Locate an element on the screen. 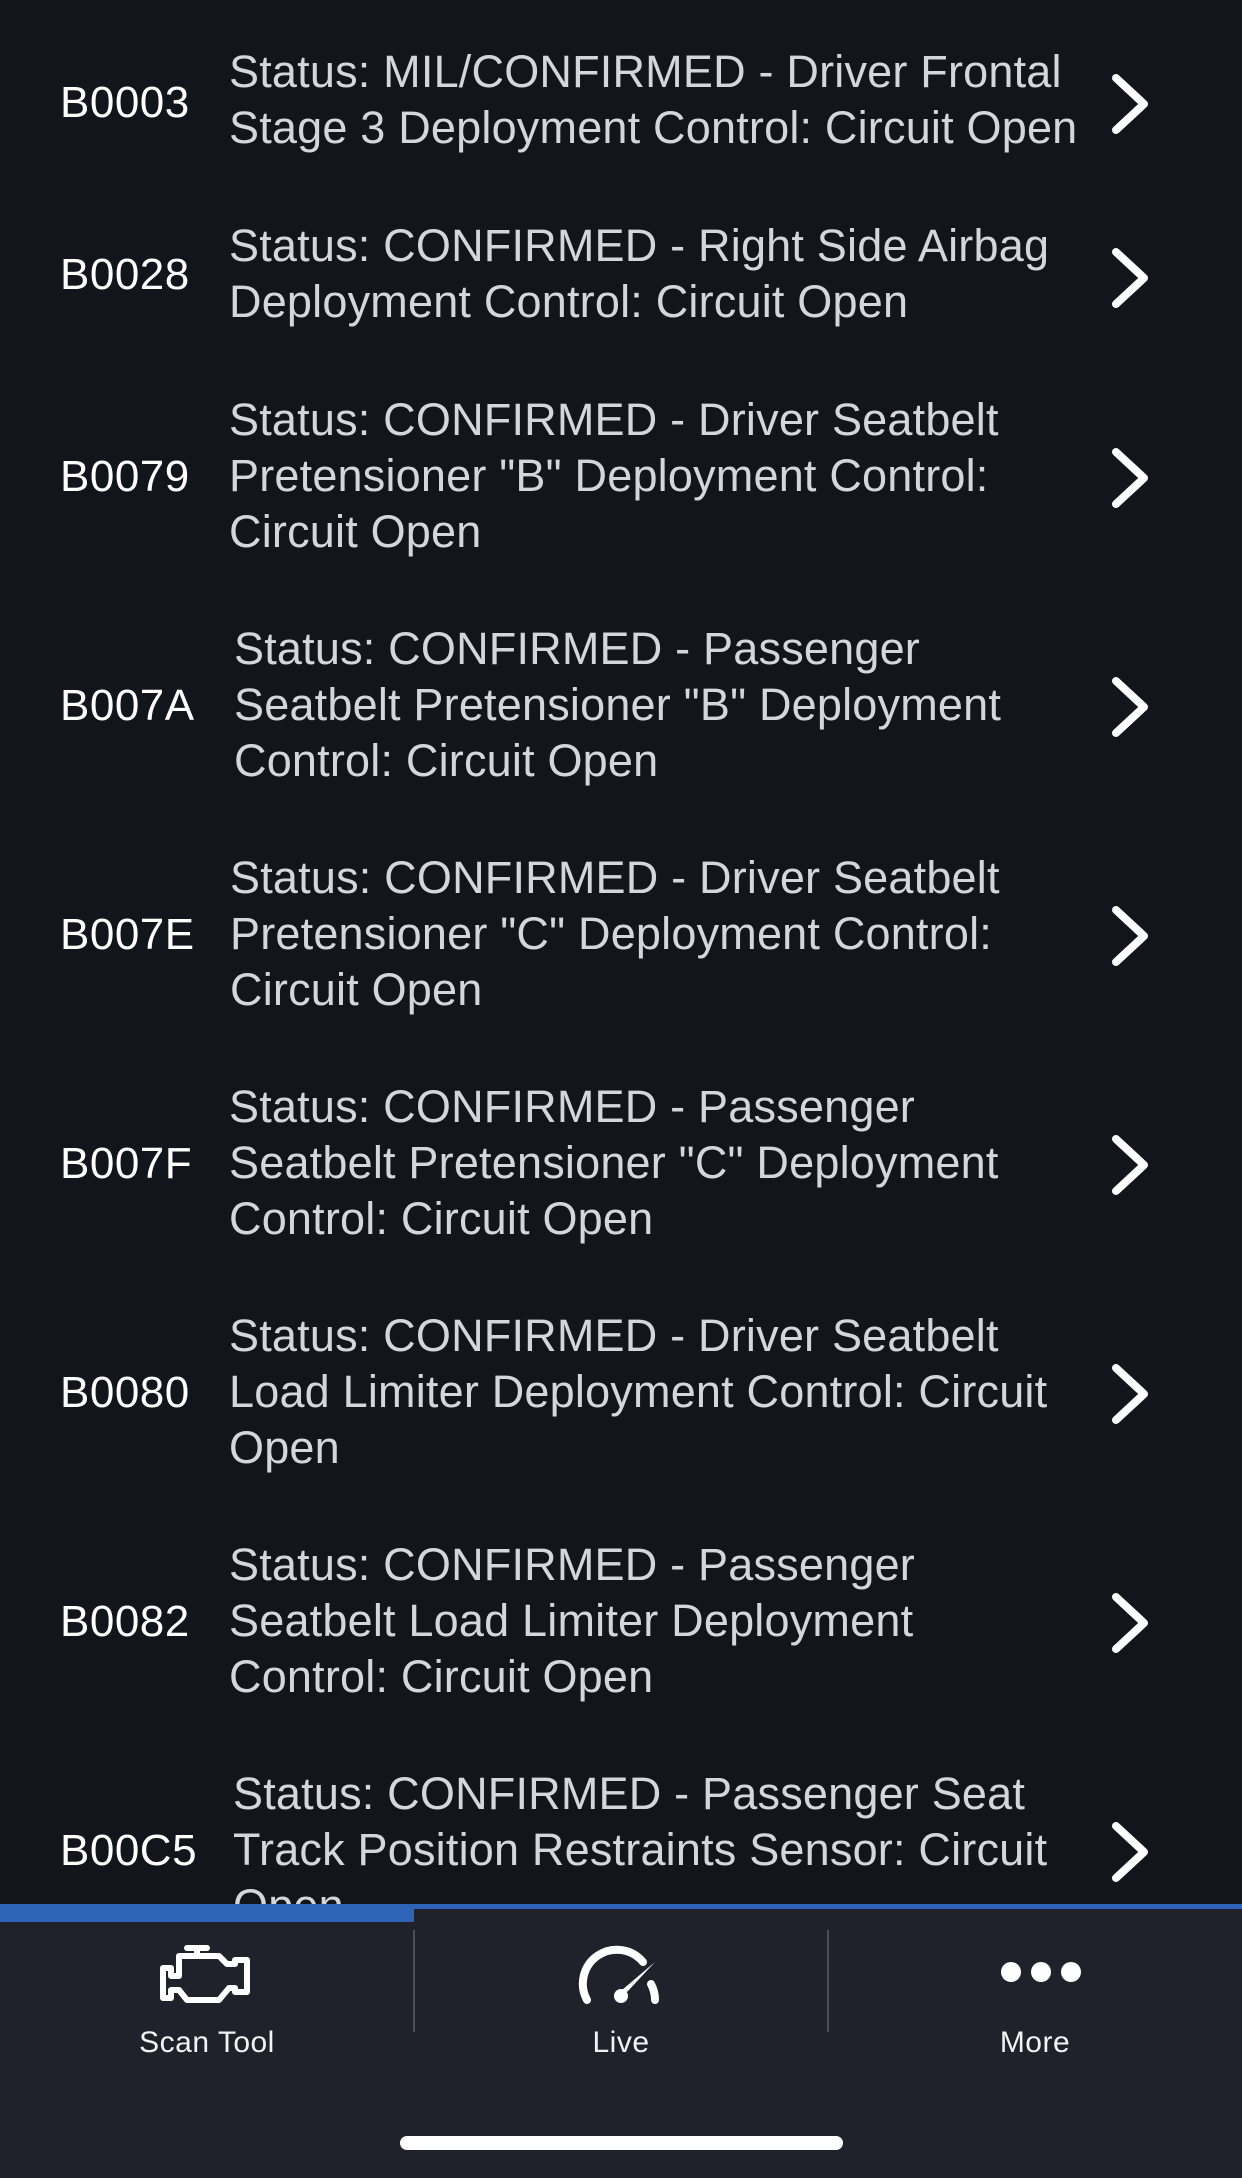 This screenshot has height=2178, width=1242. dtc-description-line: Deployment Control: Circuit Open is located at coordinates (569, 301).